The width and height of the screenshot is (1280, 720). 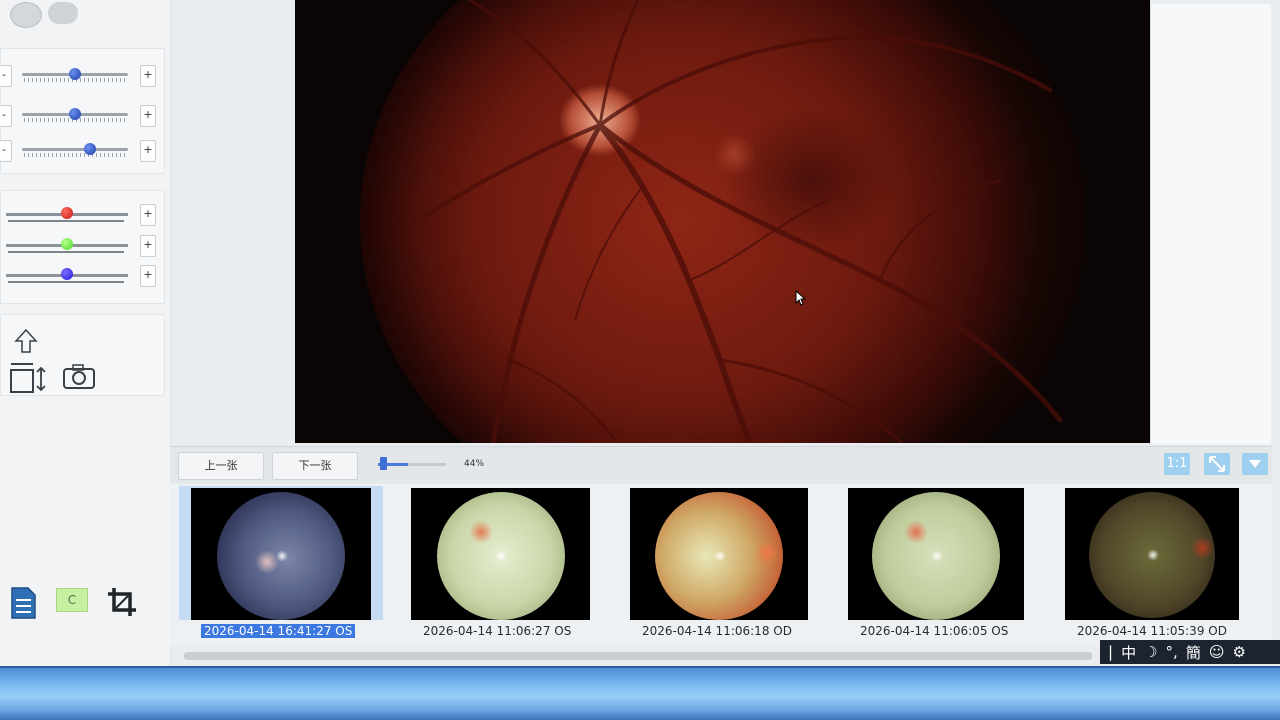 What do you see at coordinates (85, 334) in the screenshot?
I see `adjustment-panel: - + - + - + + + + C` at bounding box center [85, 334].